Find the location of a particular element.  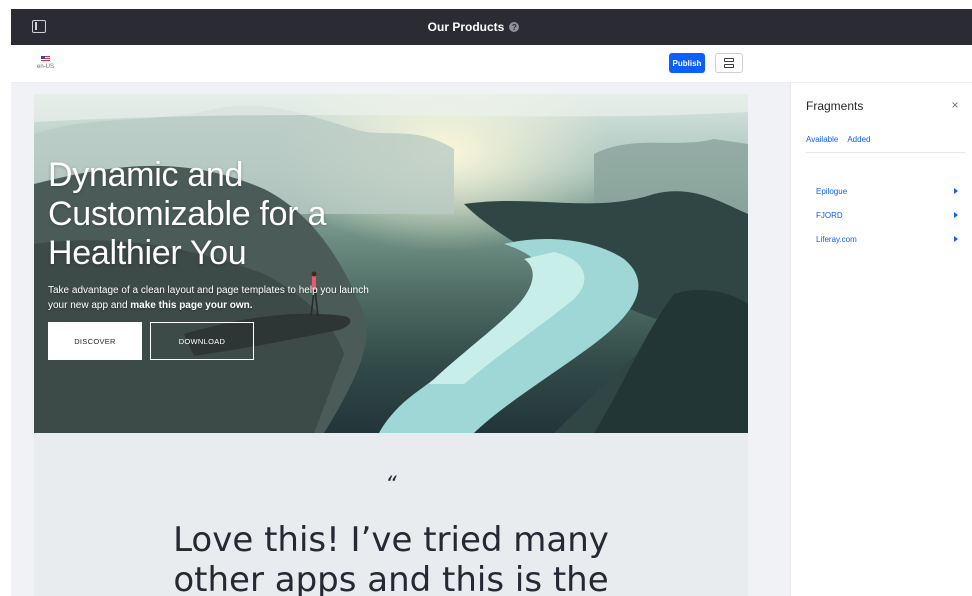

quote-mark: “ is located at coordinates (391, 485).